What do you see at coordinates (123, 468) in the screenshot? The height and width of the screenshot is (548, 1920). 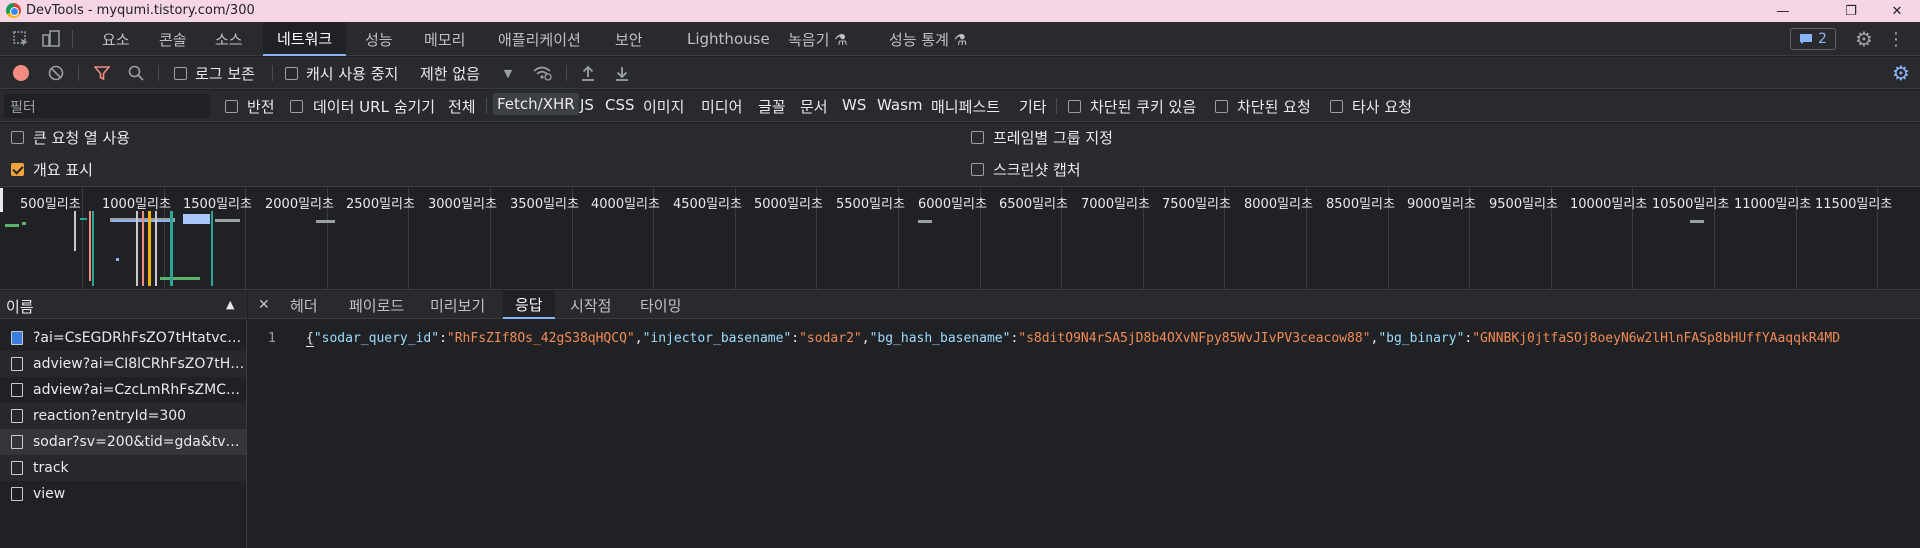 I see `request-row: track` at bounding box center [123, 468].